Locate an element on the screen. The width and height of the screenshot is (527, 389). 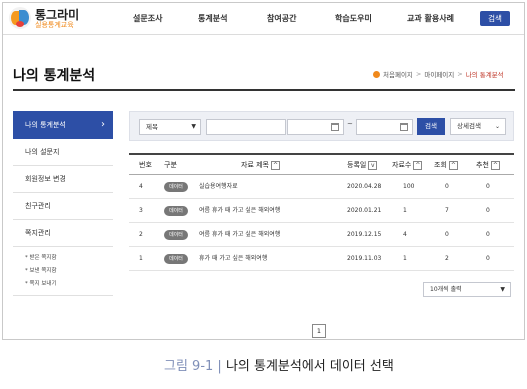
breadcrumb-home: 처음페이지 is located at coordinates (398, 74).